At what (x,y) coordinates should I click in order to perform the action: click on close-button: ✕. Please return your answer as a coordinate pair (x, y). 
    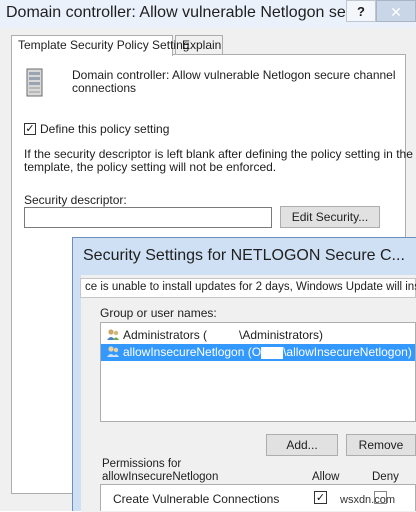
    Looking at the image, I should click on (396, 11).